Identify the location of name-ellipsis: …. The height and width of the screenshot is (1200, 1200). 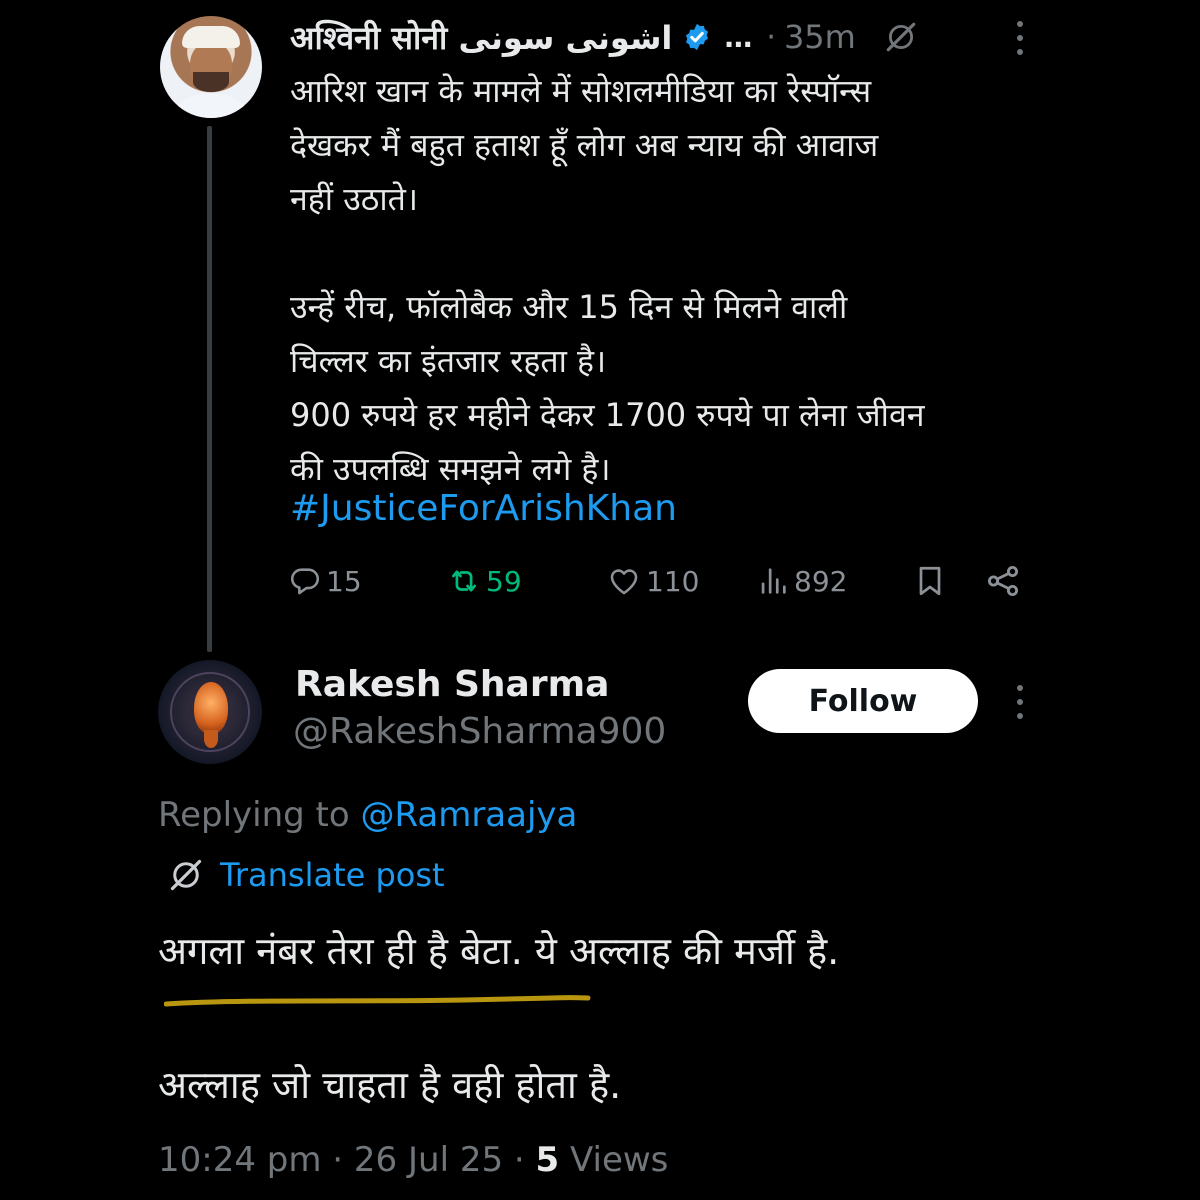
(738, 37).